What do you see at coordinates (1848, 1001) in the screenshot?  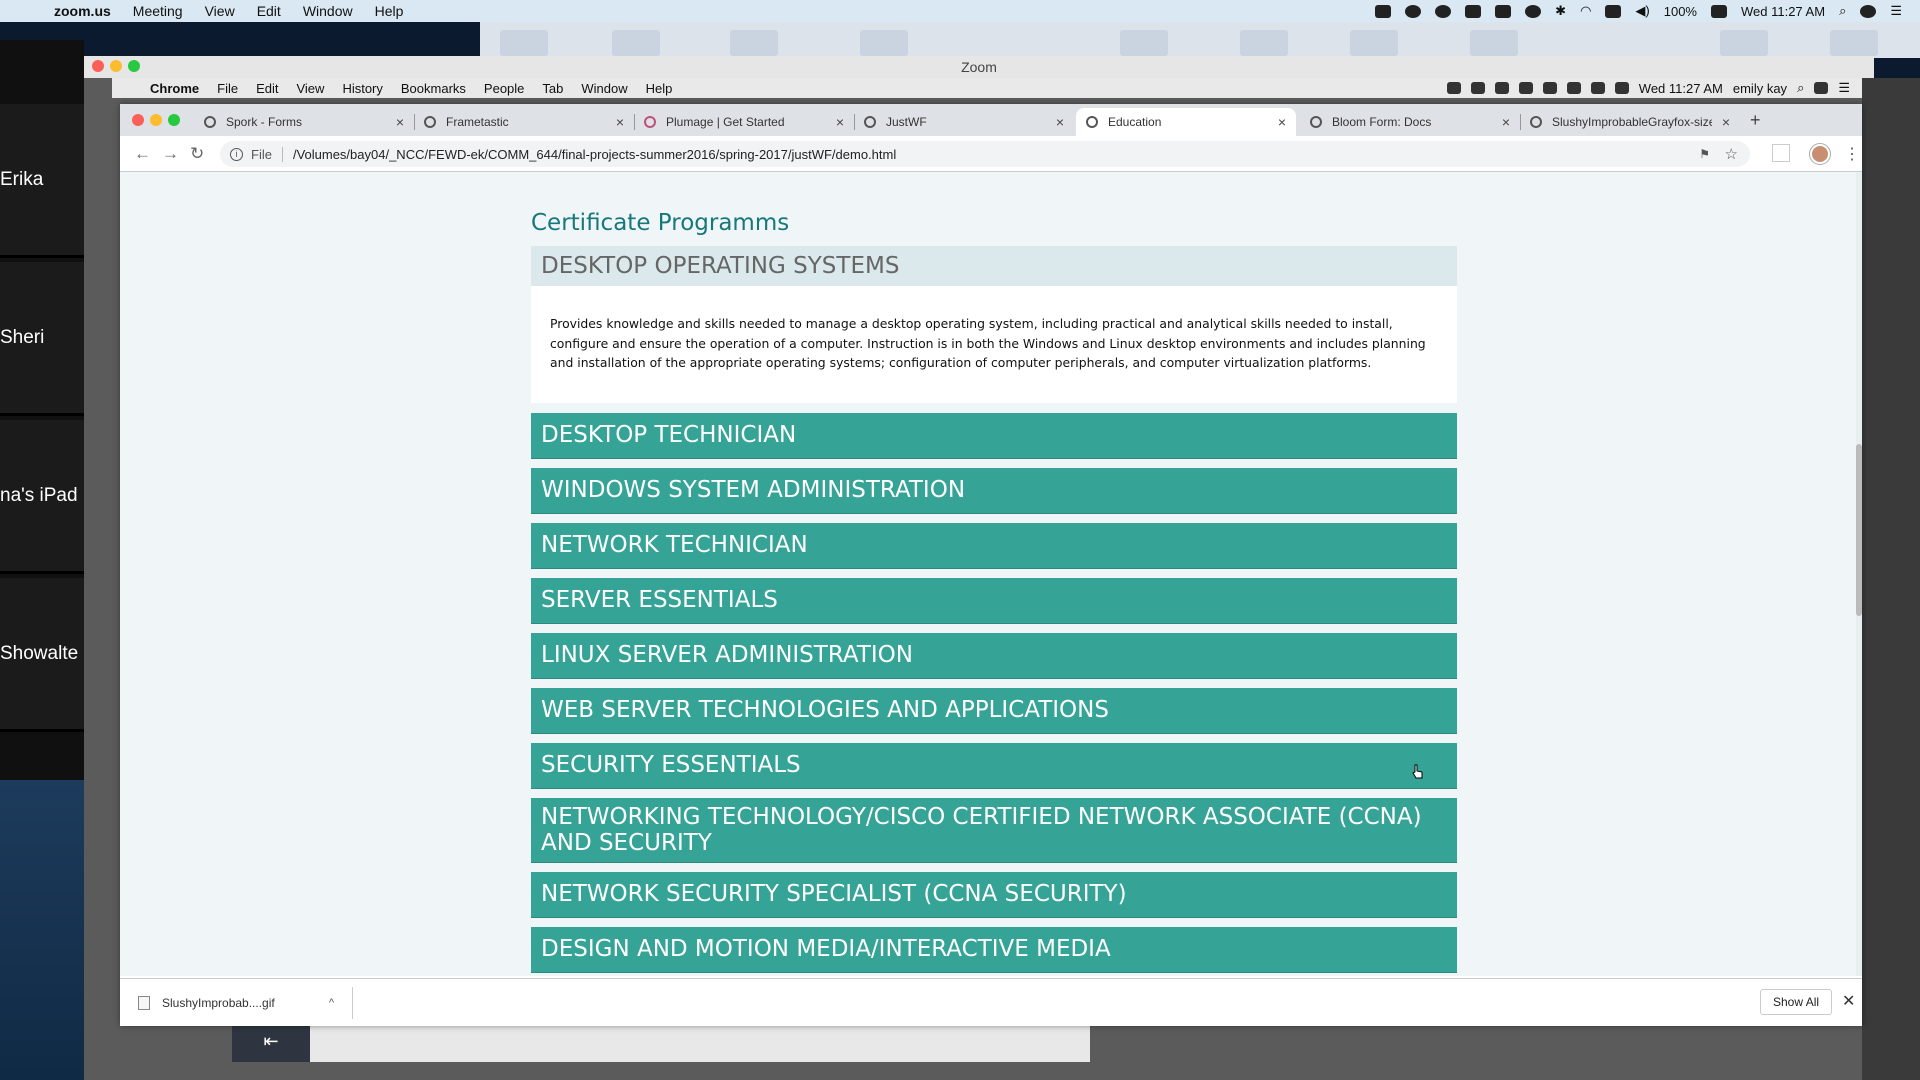 I see `close-icon: ✕` at bounding box center [1848, 1001].